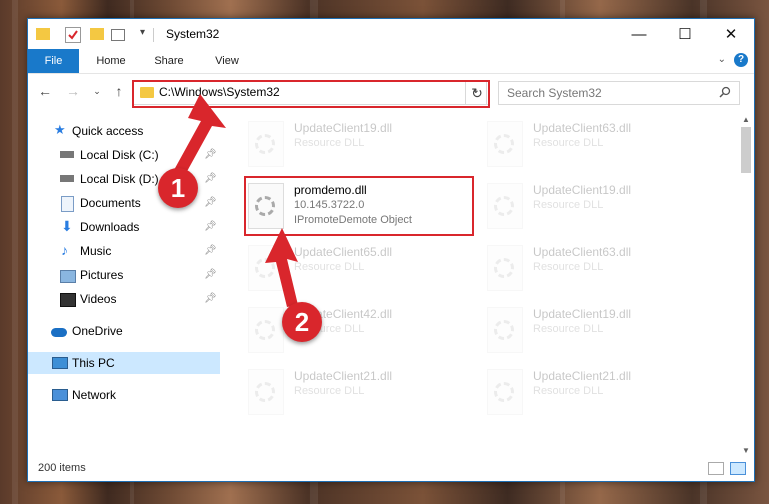  What do you see at coordinates (110, 227) in the screenshot?
I see `sidebar-item-label: Downloads` at bounding box center [110, 227].